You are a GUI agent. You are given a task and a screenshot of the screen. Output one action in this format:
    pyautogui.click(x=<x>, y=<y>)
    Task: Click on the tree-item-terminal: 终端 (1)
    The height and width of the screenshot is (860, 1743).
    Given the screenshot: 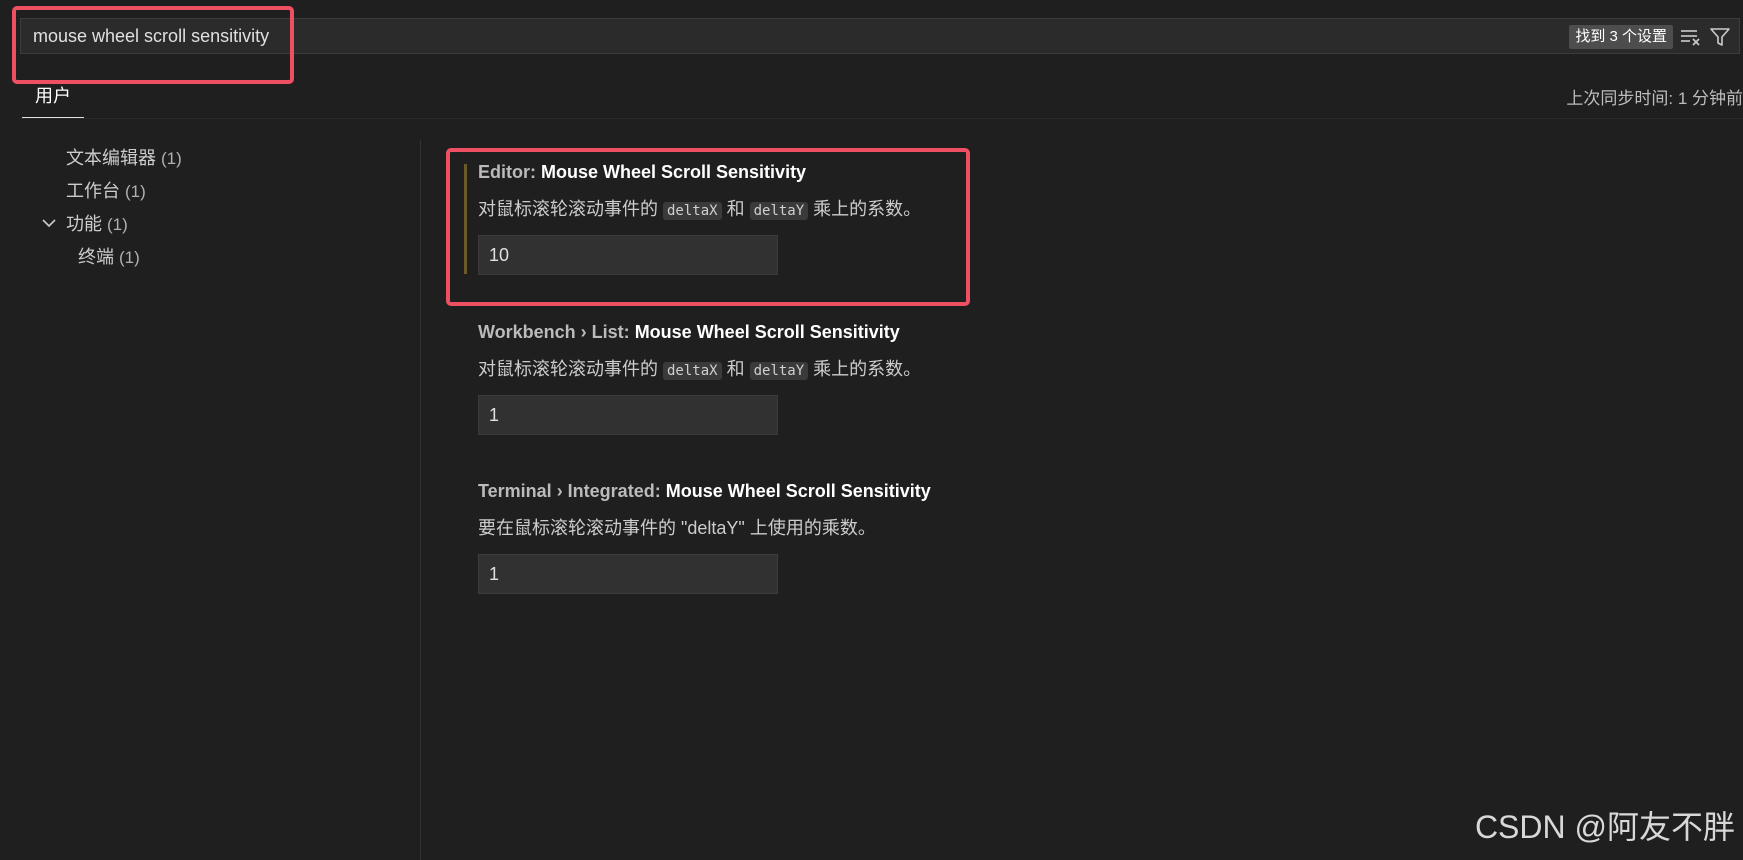 What is the action you would take?
    pyautogui.click(x=109, y=256)
    